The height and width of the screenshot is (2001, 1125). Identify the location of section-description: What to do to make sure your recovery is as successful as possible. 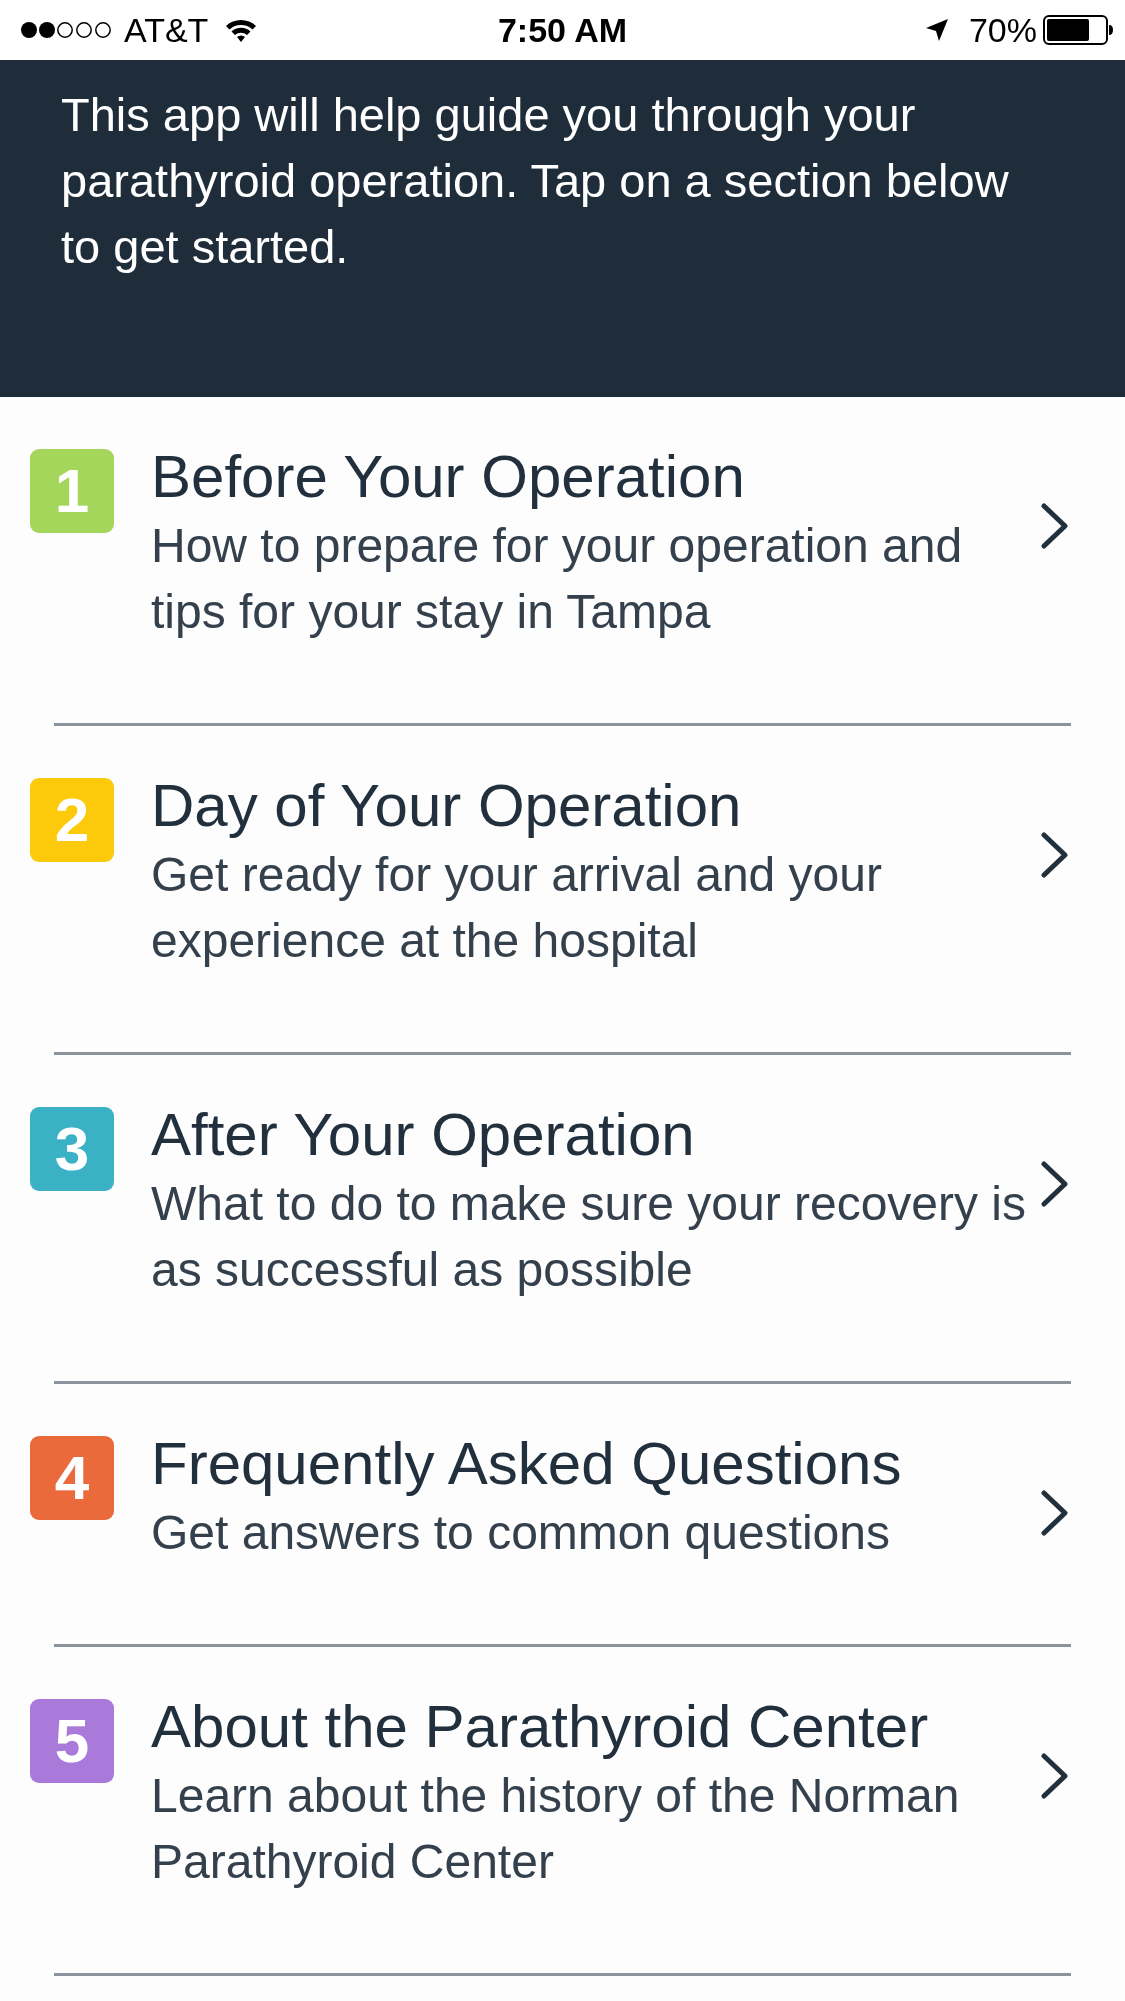
(589, 1237).